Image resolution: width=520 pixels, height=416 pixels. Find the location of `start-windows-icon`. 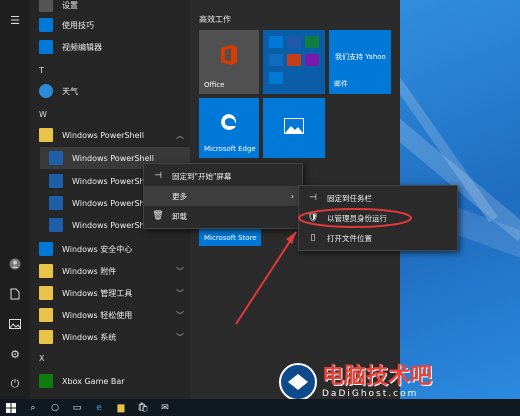

start-windows-icon is located at coordinates (11, 407).